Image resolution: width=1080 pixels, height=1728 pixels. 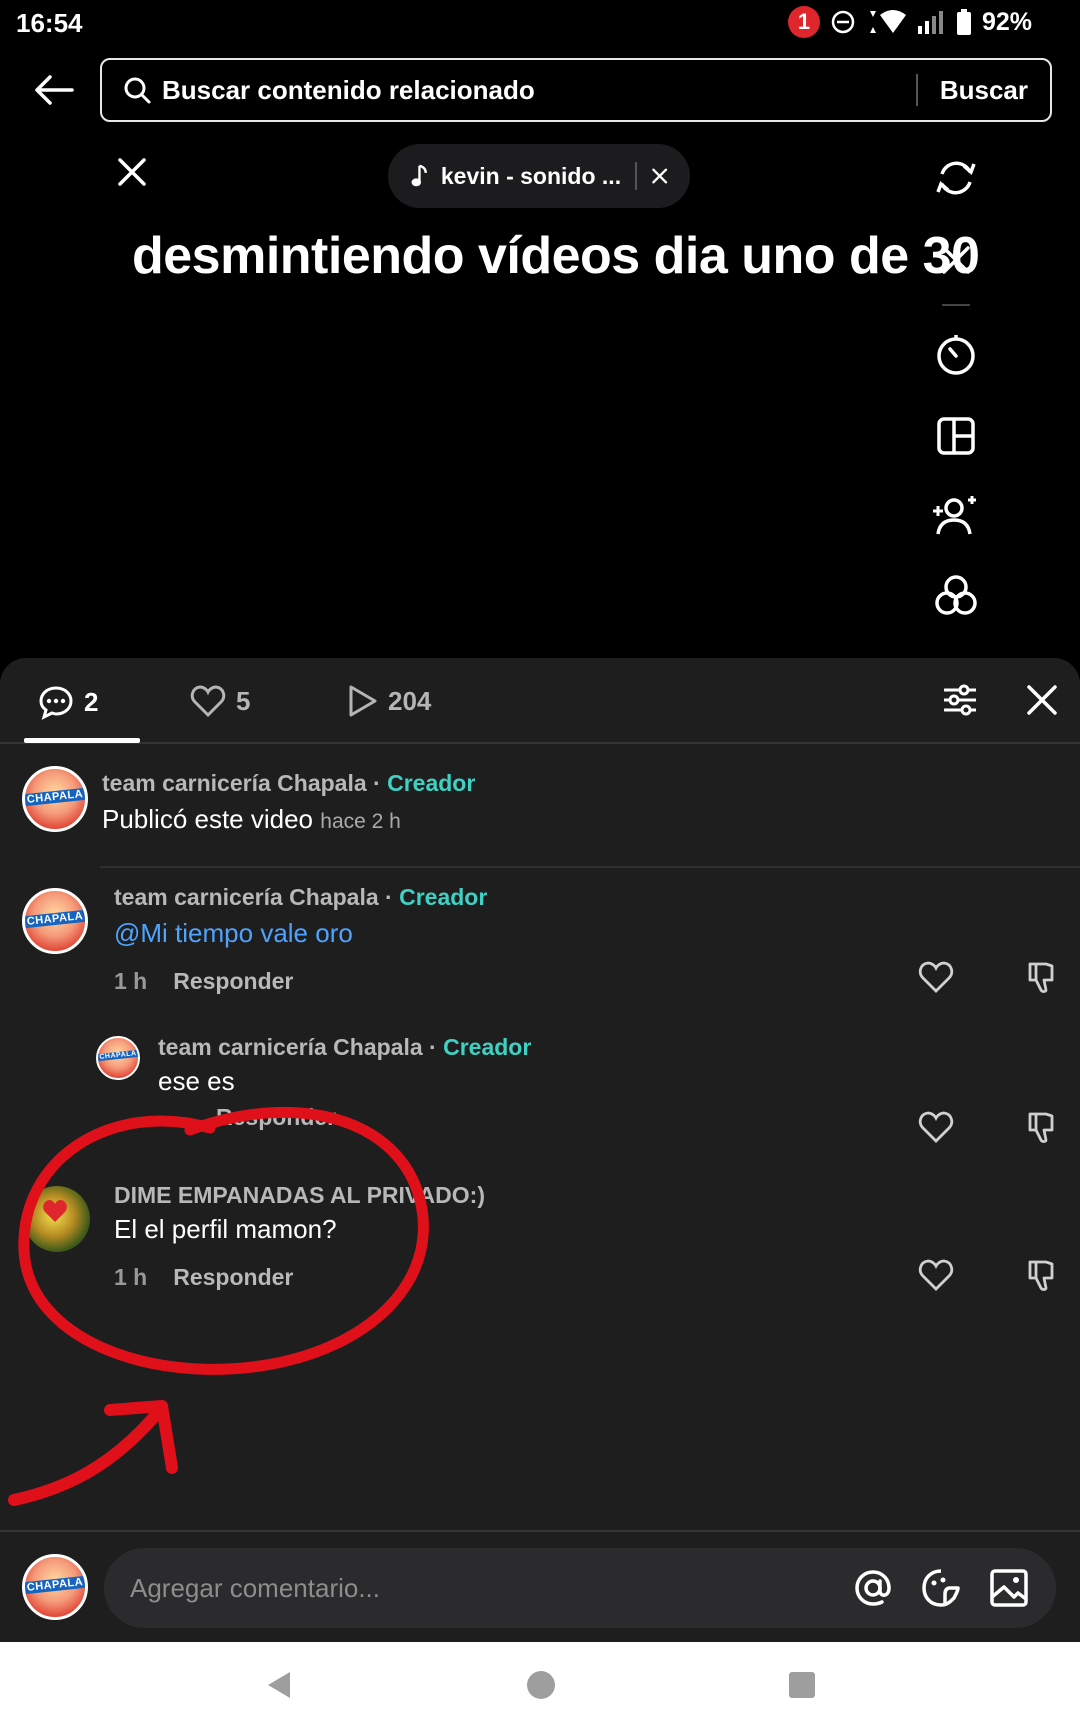 I want to click on active-tab-indicator, so click(x=82, y=740).